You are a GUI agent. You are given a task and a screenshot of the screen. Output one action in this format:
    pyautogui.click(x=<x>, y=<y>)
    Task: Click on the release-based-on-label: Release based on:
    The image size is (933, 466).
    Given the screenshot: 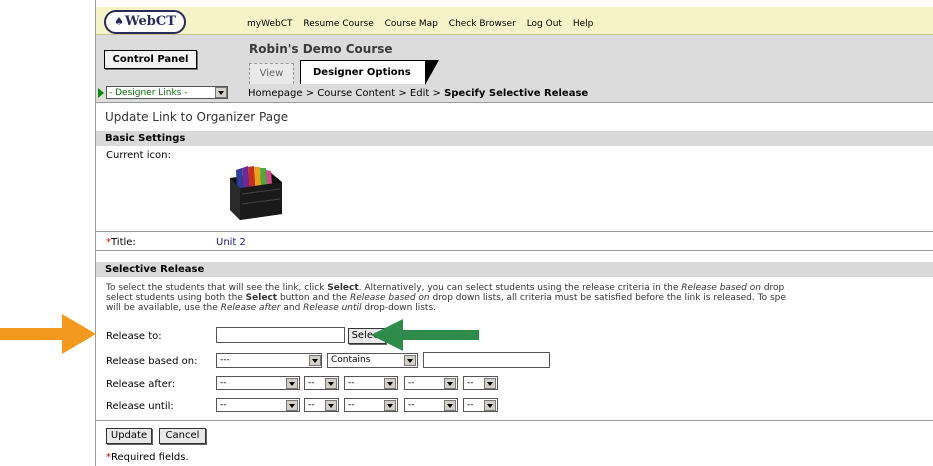 What is the action you would take?
    pyautogui.click(x=152, y=361)
    